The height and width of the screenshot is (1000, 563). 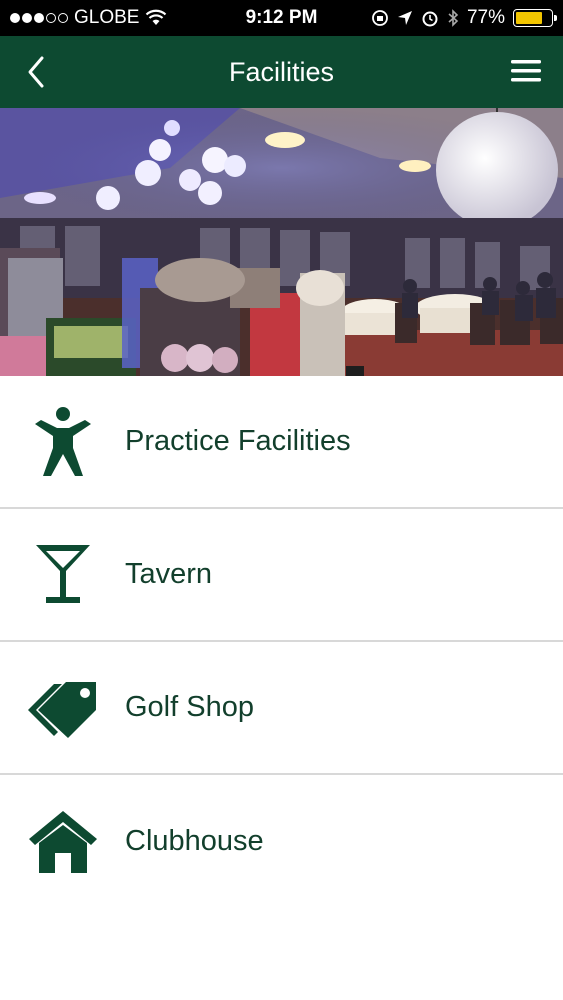 I want to click on list-item-label: Tavern, so click(x=169, y=574).